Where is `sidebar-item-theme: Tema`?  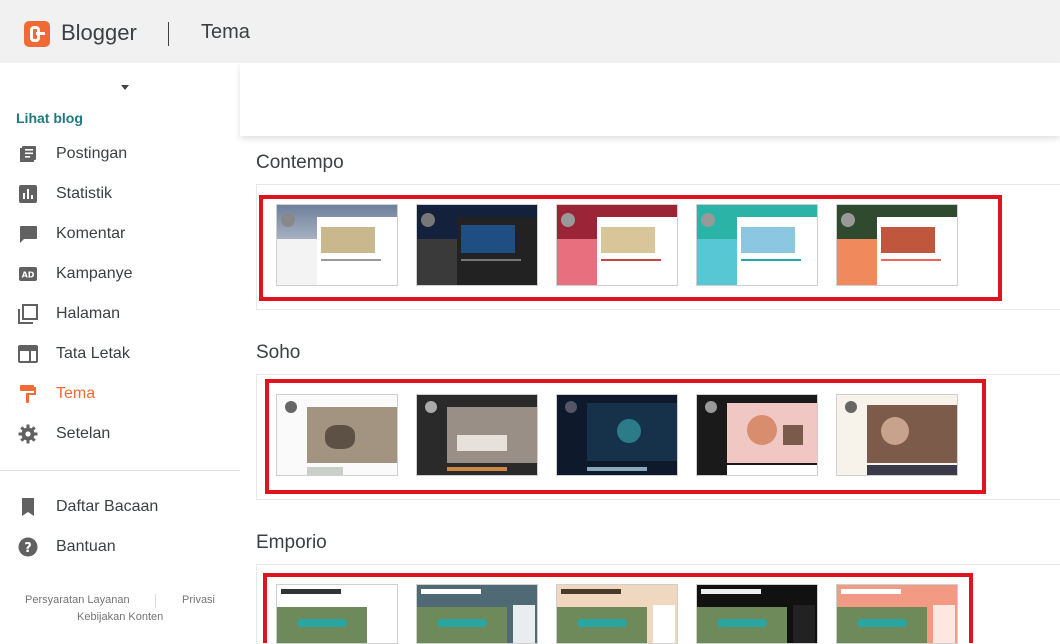
sidebar-item-theme: Tema is located at coordinates (120, 394).